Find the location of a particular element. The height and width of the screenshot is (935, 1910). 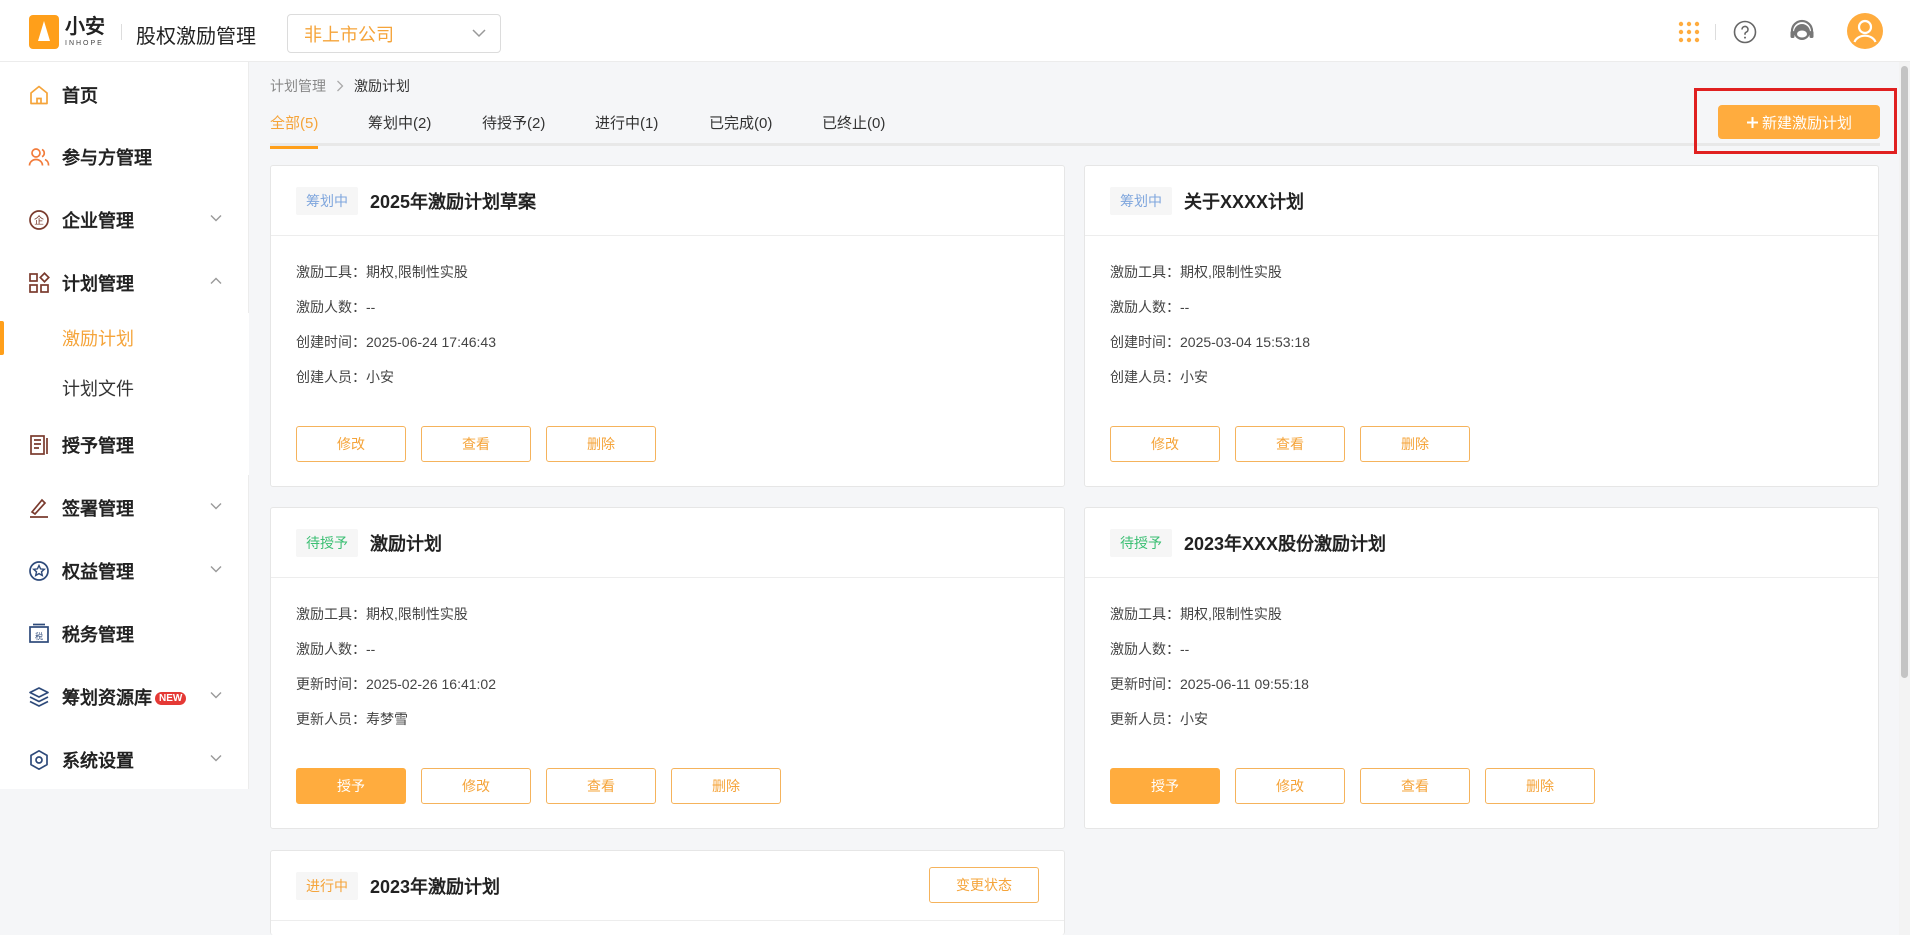

sidebar-subitem-label: 激励计划 is located at coordinates (98, 339).